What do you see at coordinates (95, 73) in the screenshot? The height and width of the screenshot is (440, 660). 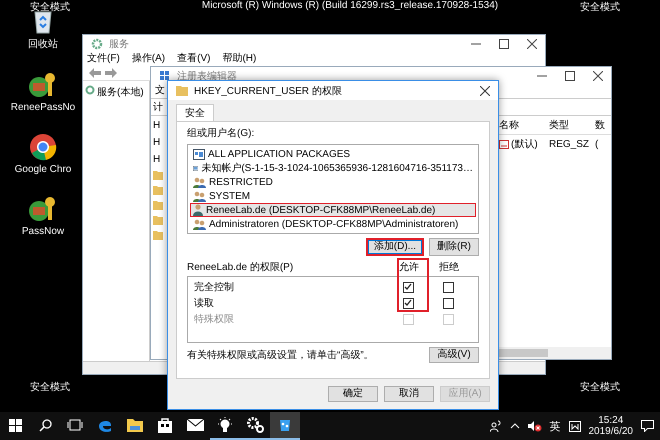 I see `back-icon` at bounding box center [95, 73].